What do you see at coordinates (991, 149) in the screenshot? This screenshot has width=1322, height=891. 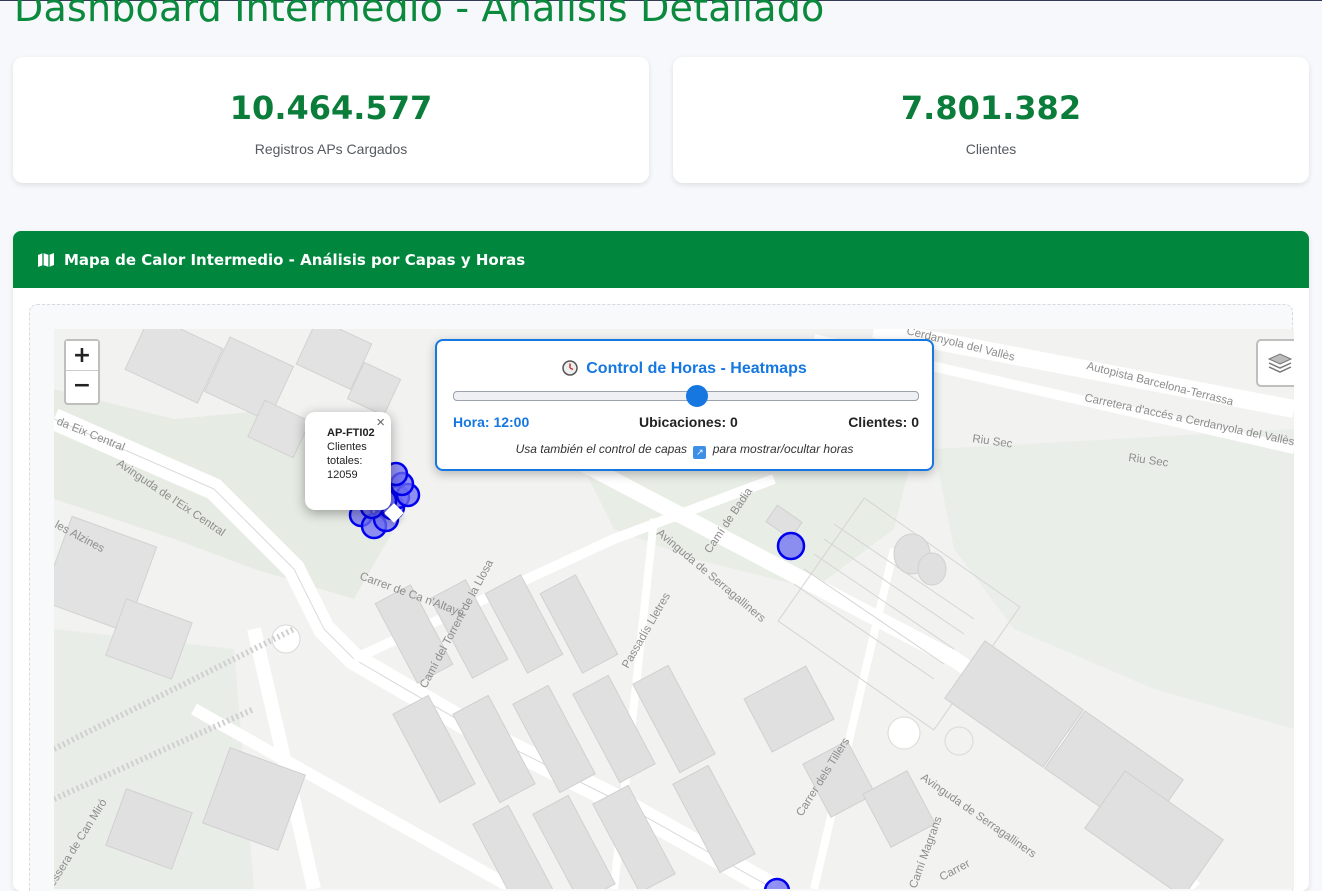 I see `stat-label: Clientes` at bounding box center [991, 149].